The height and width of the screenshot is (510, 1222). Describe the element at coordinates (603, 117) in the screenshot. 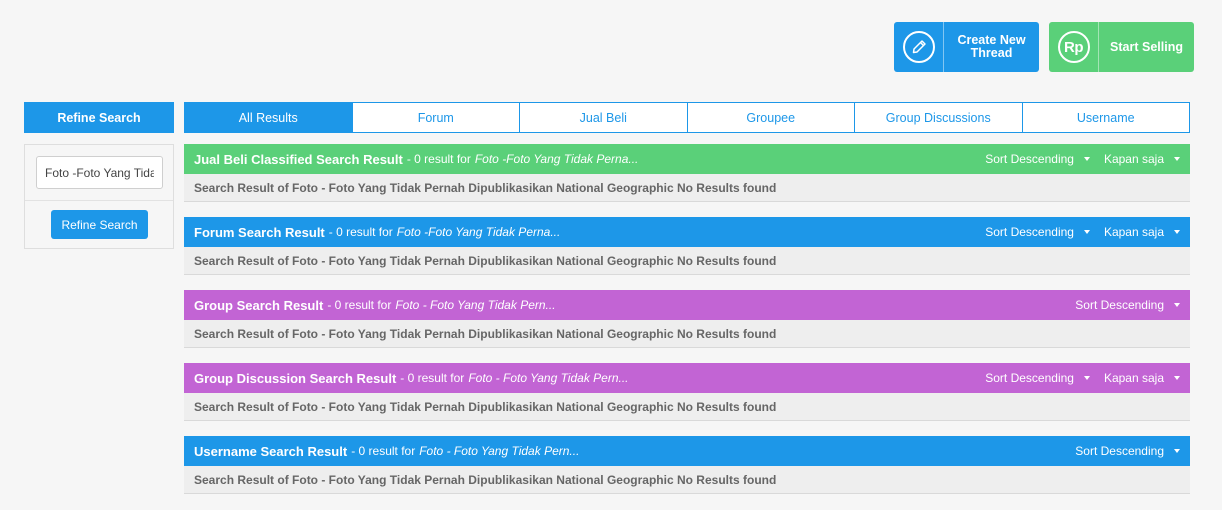

I see `tab-jual-beli: Jual Beli` at that location.